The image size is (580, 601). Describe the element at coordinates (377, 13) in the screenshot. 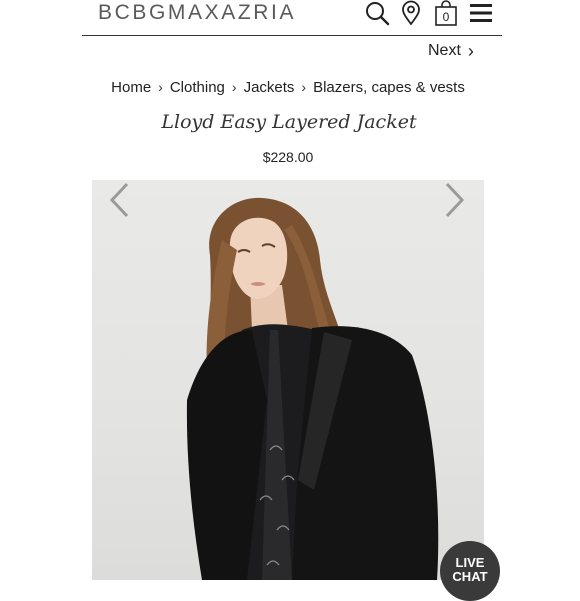

I see `search-icon` at that location.